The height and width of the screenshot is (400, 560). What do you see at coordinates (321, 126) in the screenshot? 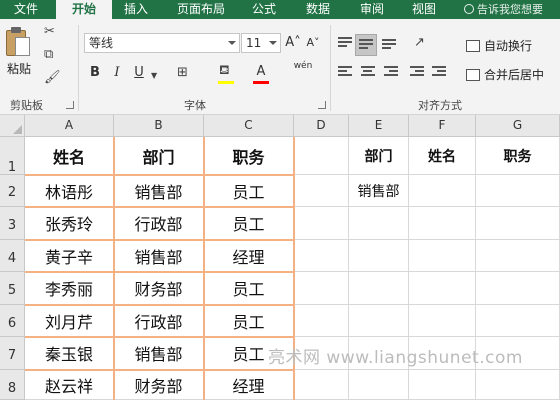
I see `column-header: D` at bounding box center [321, 126].